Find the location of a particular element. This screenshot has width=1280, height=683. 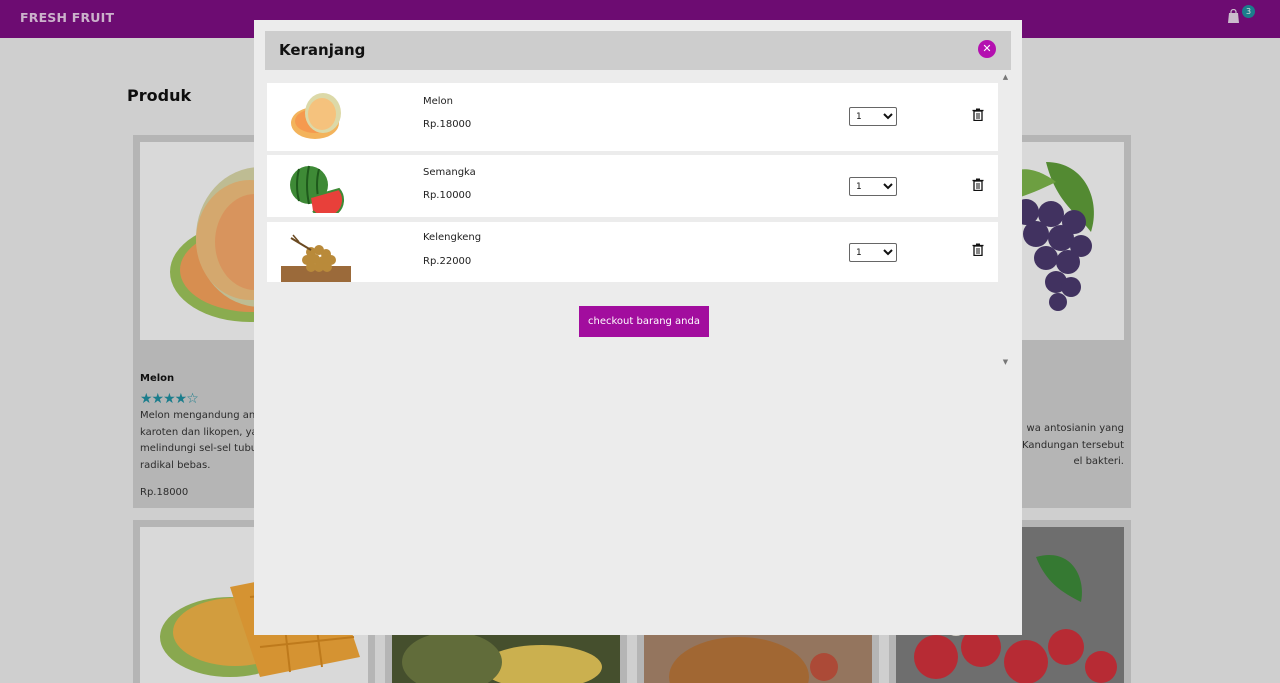

item-name: Semangka is located at coordinates (449, 172).